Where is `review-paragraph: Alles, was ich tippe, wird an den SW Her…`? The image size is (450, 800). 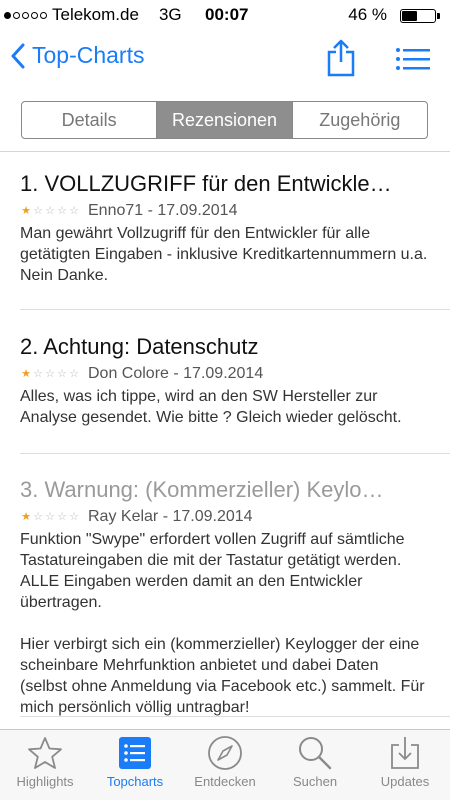
review-paragraph: Alles, was ich tippe, wird an den SW Her… is located at coordinates (211, 407).